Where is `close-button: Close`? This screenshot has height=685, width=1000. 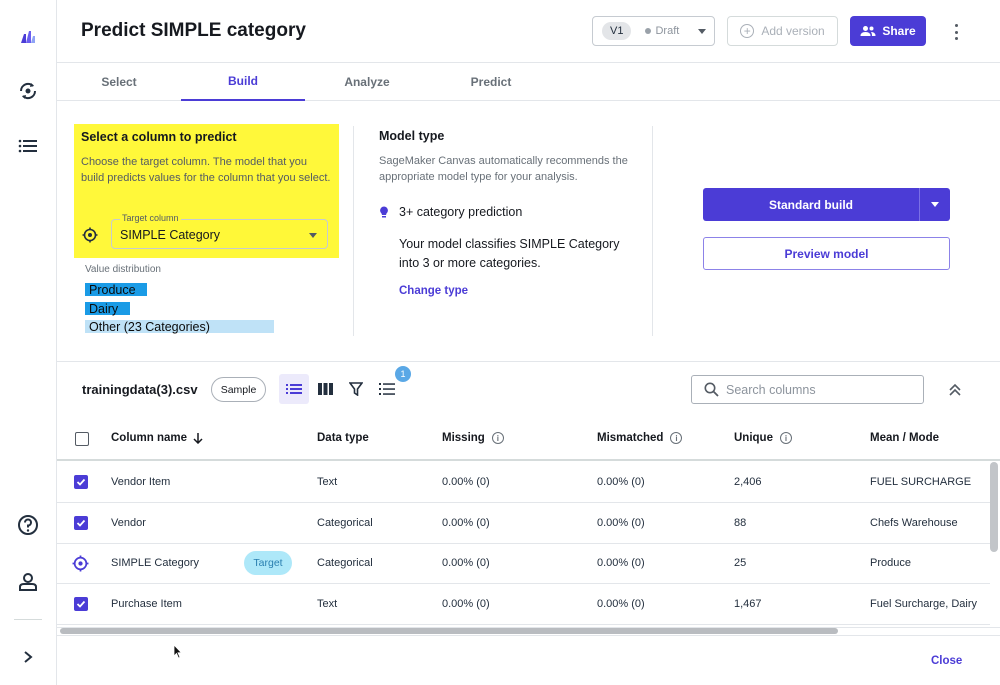
close-button: Close is located at coordinates (946, 661).